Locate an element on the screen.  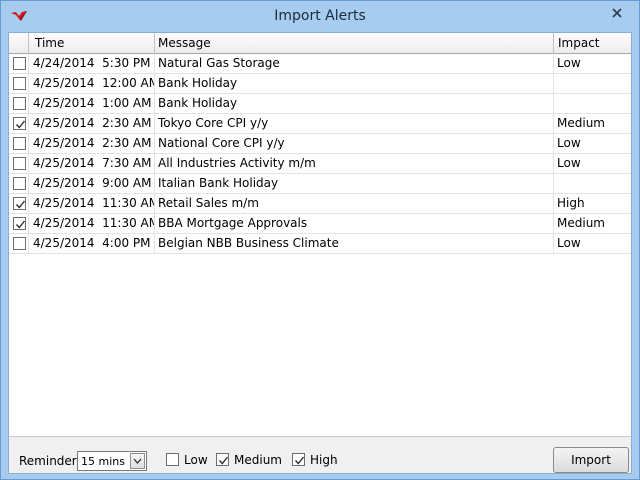
header-time: Time is located at coordinates (92, 43).